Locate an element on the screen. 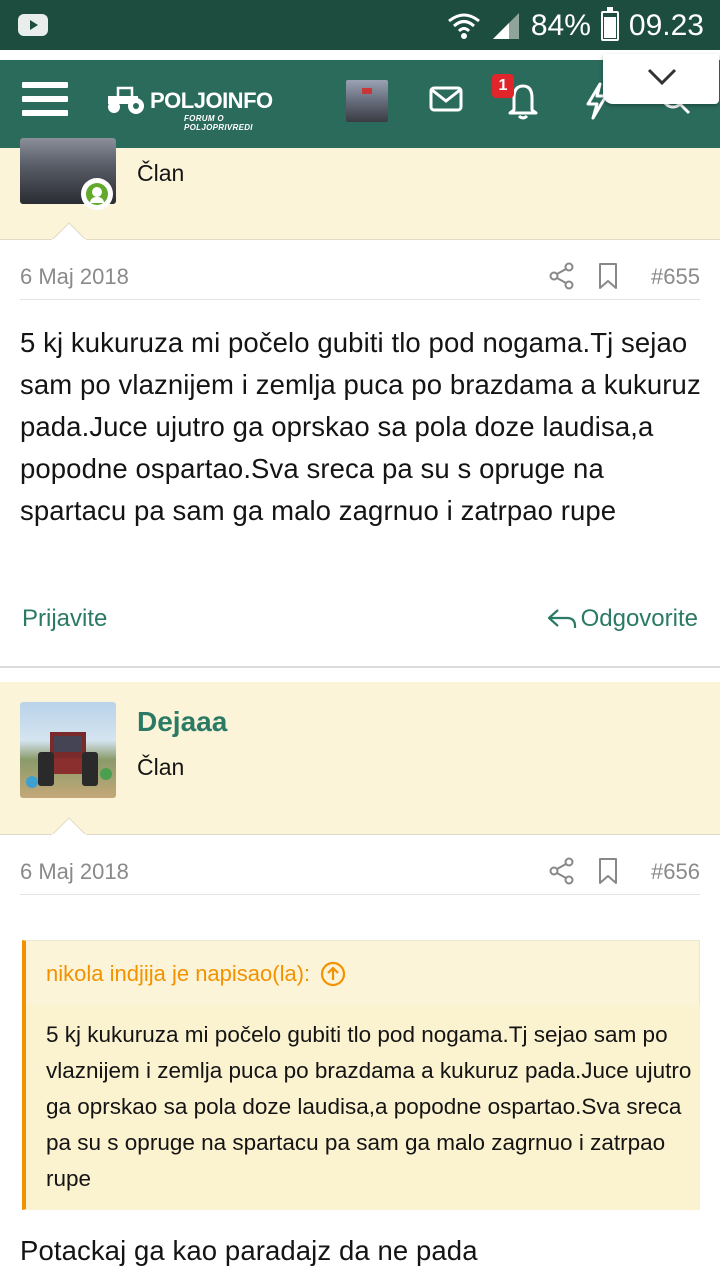  quote-header: nikola indjija je napisao(la): is located at coordinates (196, 974).